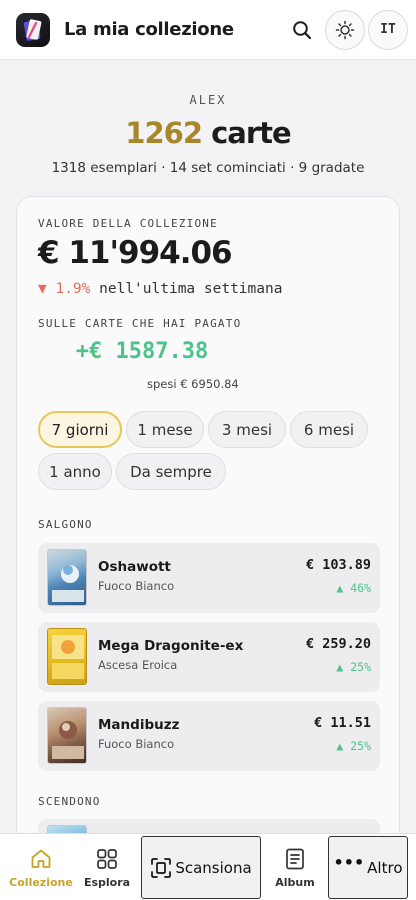 This screenshot has height=900, width=416. I want to click on mover-row: Oshawott Fuoco Bianco € 103.89 ▲ 46%, so click(209, 578).